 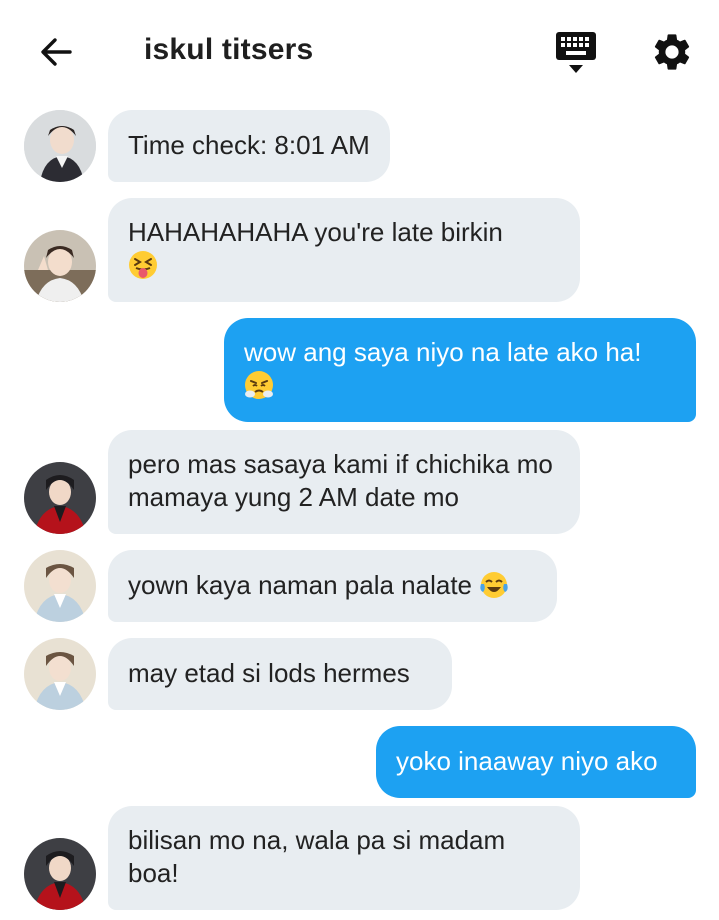 I want to click on message-row: bilisan mo na, wala pa si madam boa!, so click(x=359, y=858).